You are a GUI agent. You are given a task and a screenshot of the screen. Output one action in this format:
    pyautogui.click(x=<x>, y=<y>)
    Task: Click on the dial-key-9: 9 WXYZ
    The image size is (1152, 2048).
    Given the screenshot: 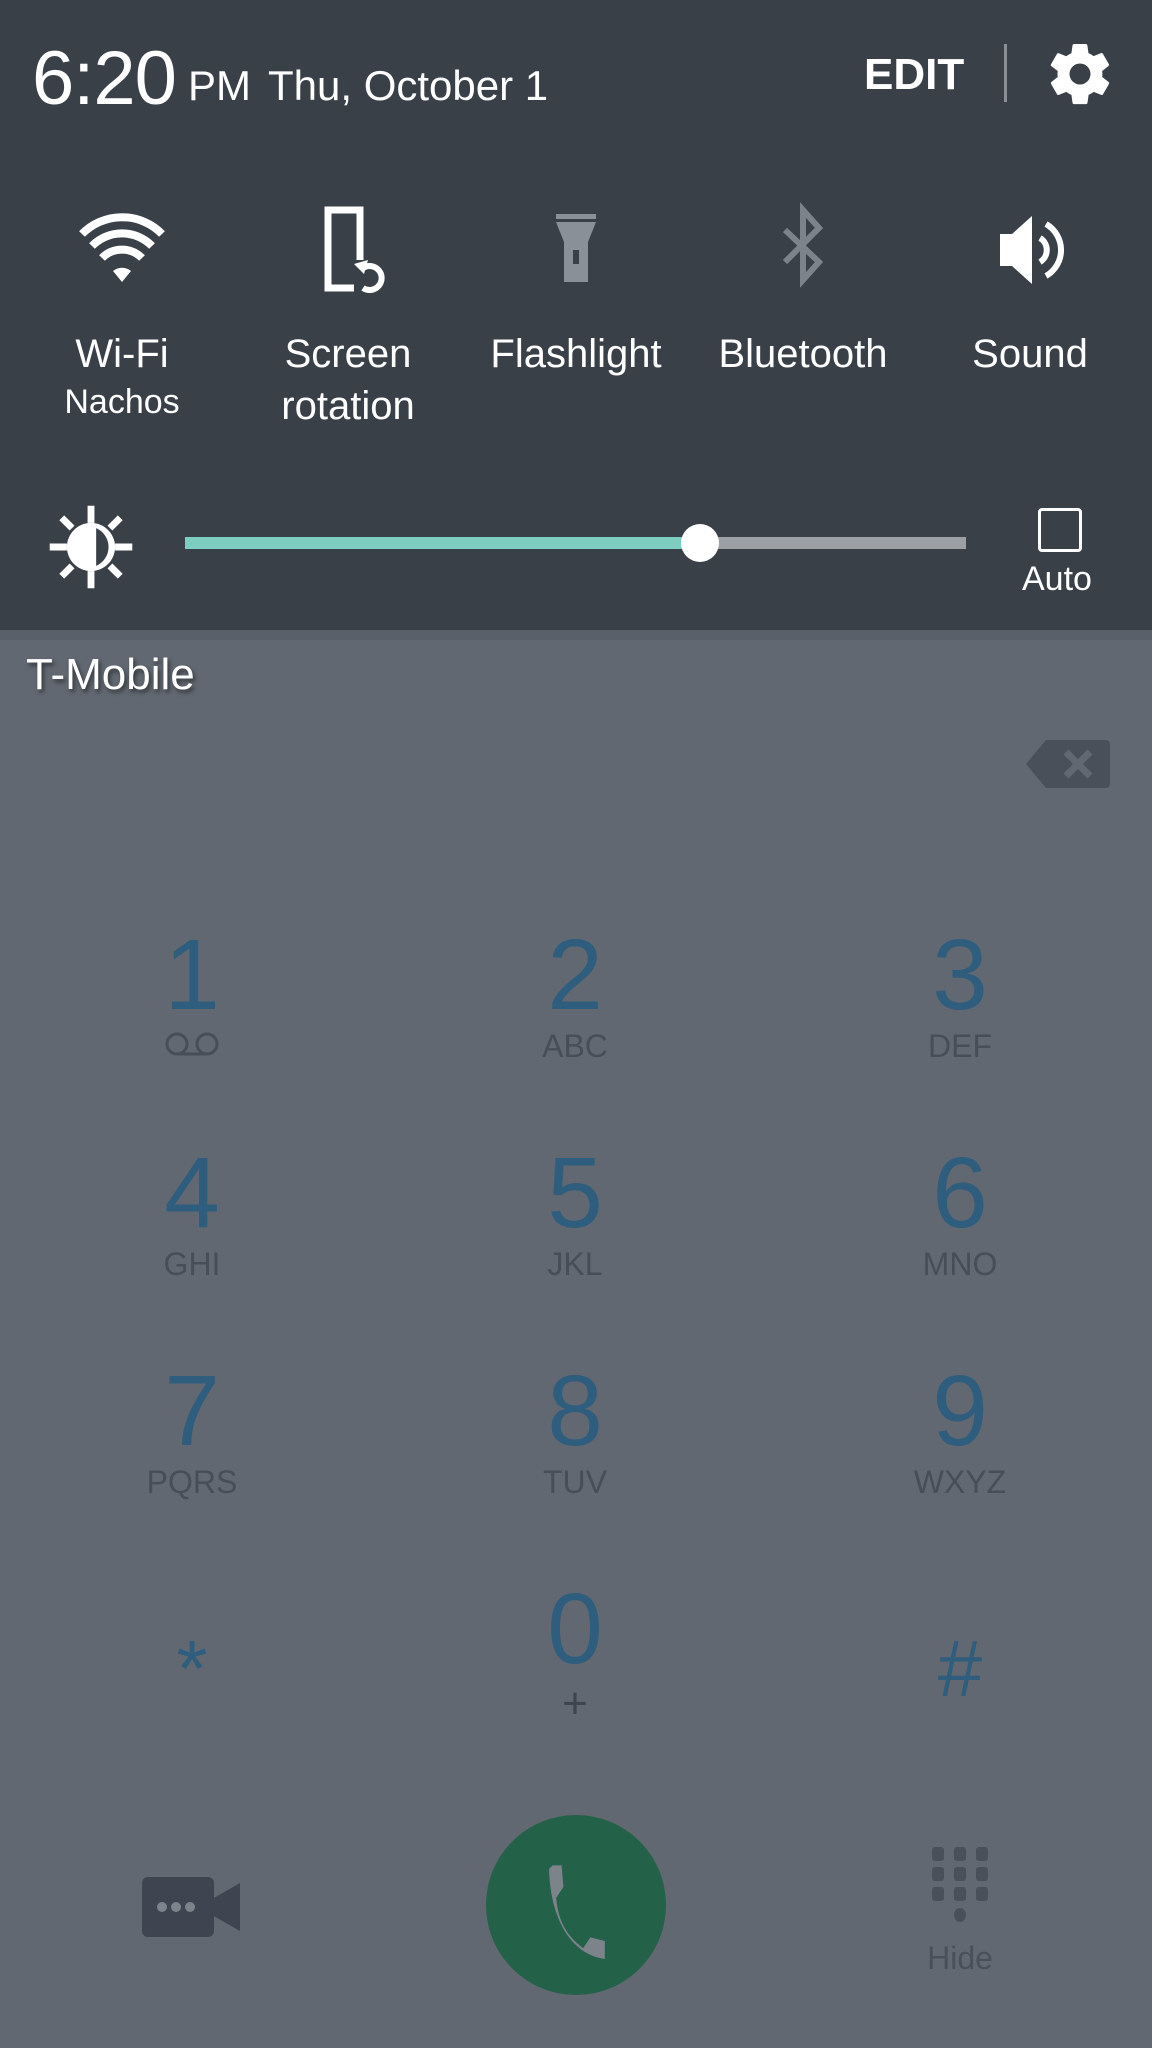 What is the action you would take?
    pyautogui.click(x=960, y=1446)
    